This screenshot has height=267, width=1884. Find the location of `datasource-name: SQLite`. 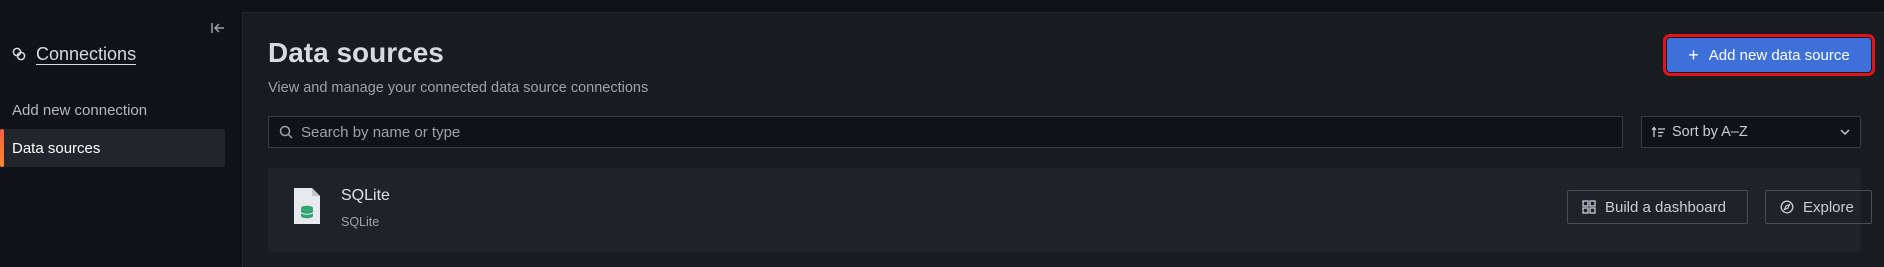

datasource-name: SQLite is located at coordinates (365, 196).